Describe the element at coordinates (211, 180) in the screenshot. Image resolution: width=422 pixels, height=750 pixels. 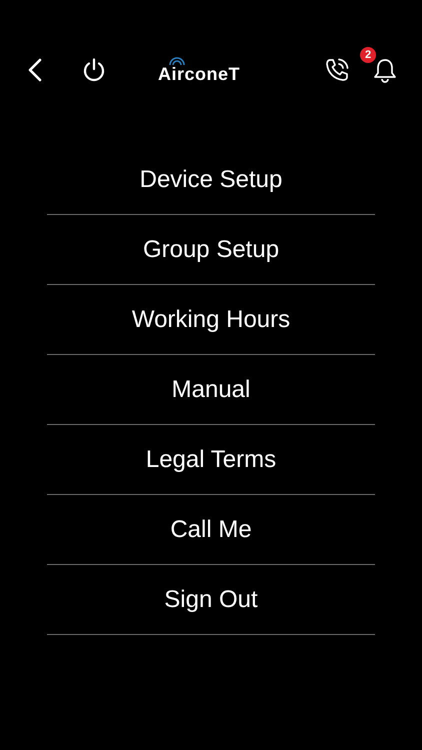
I see `menu-item: Device Setup` at that location.